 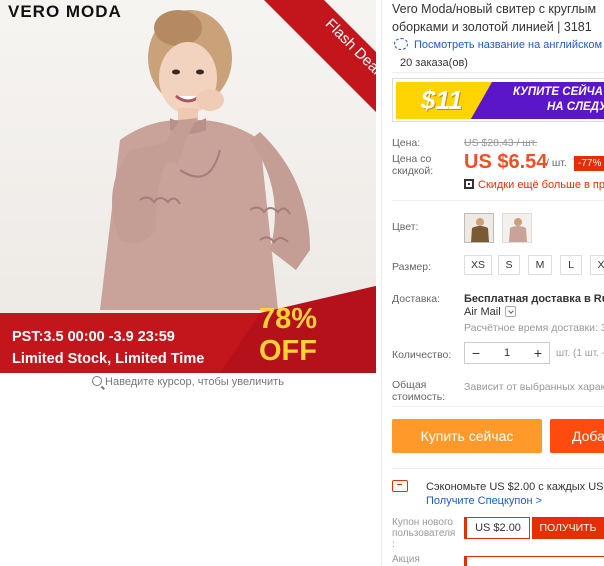 I want to click on new-user-coupon-amount: US $2.00, so click(x=497, y=528).